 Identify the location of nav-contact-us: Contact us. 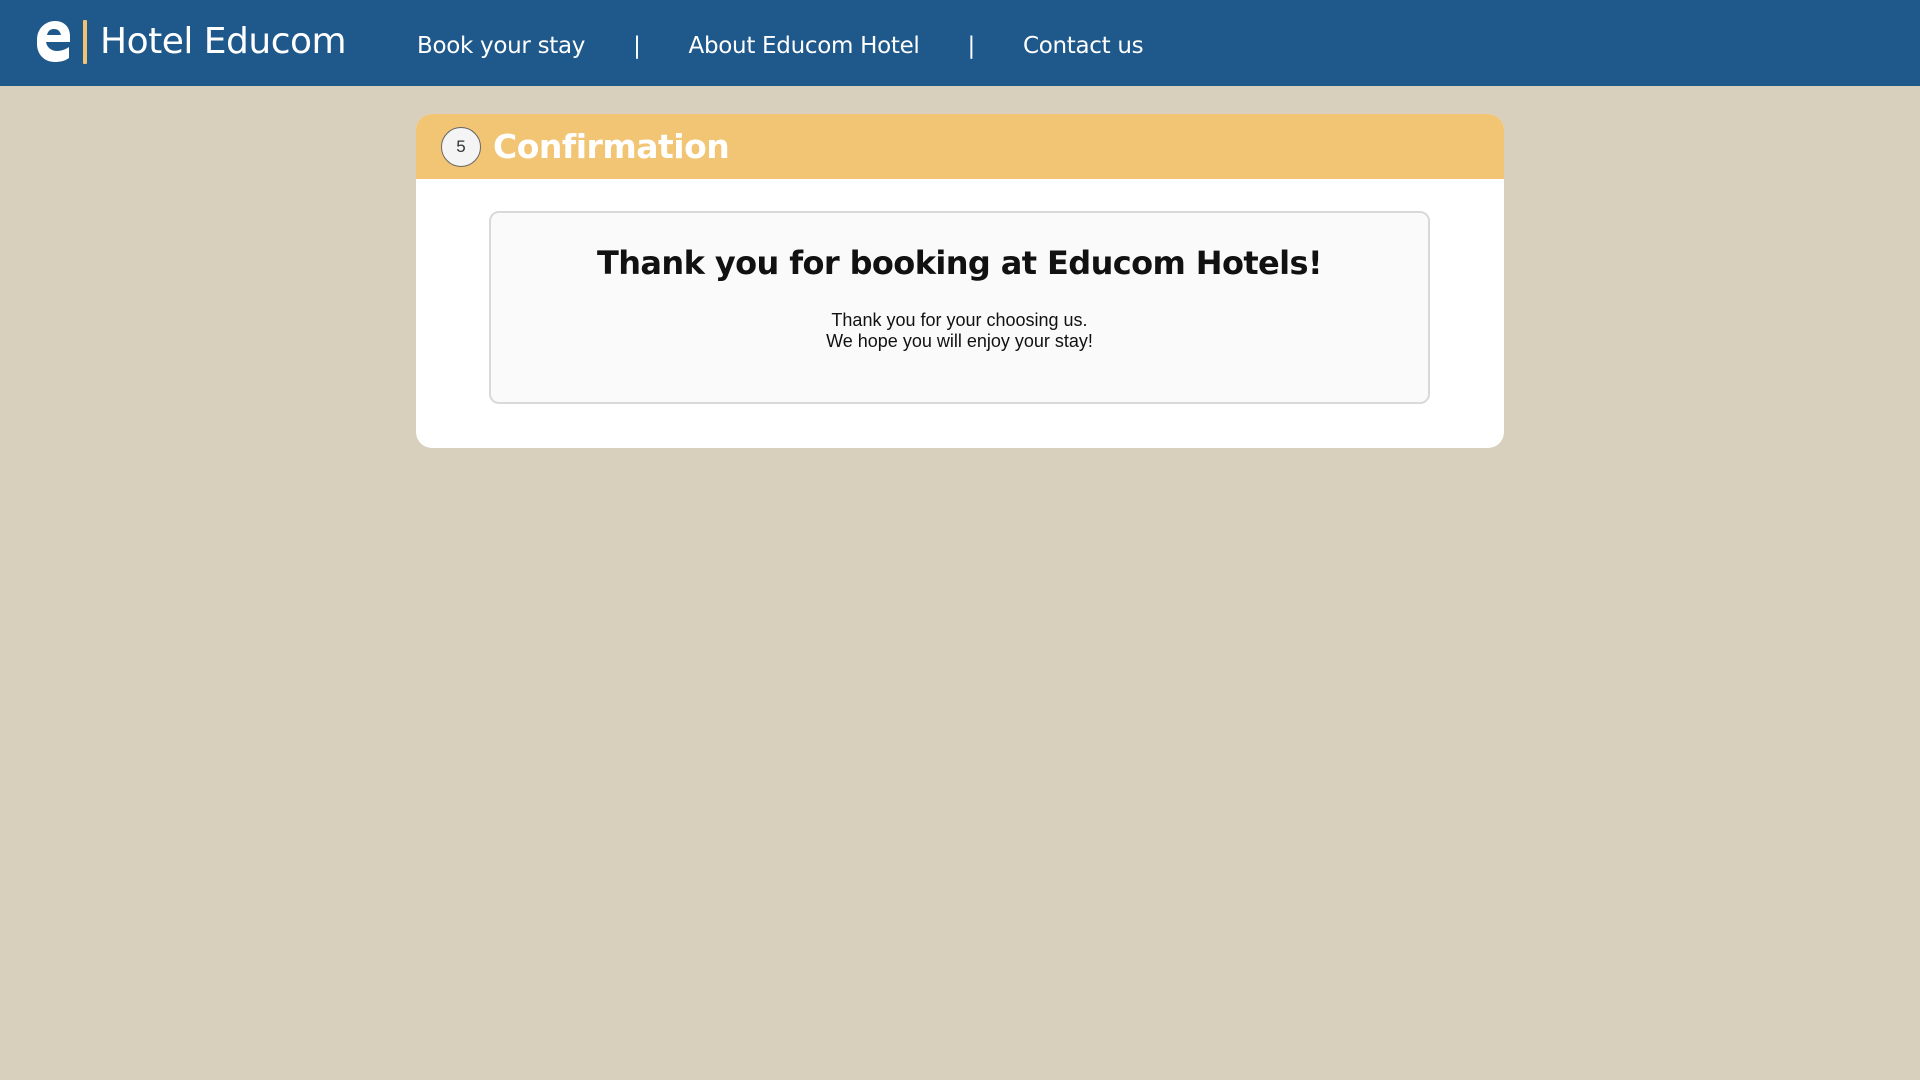
(1083, 46).